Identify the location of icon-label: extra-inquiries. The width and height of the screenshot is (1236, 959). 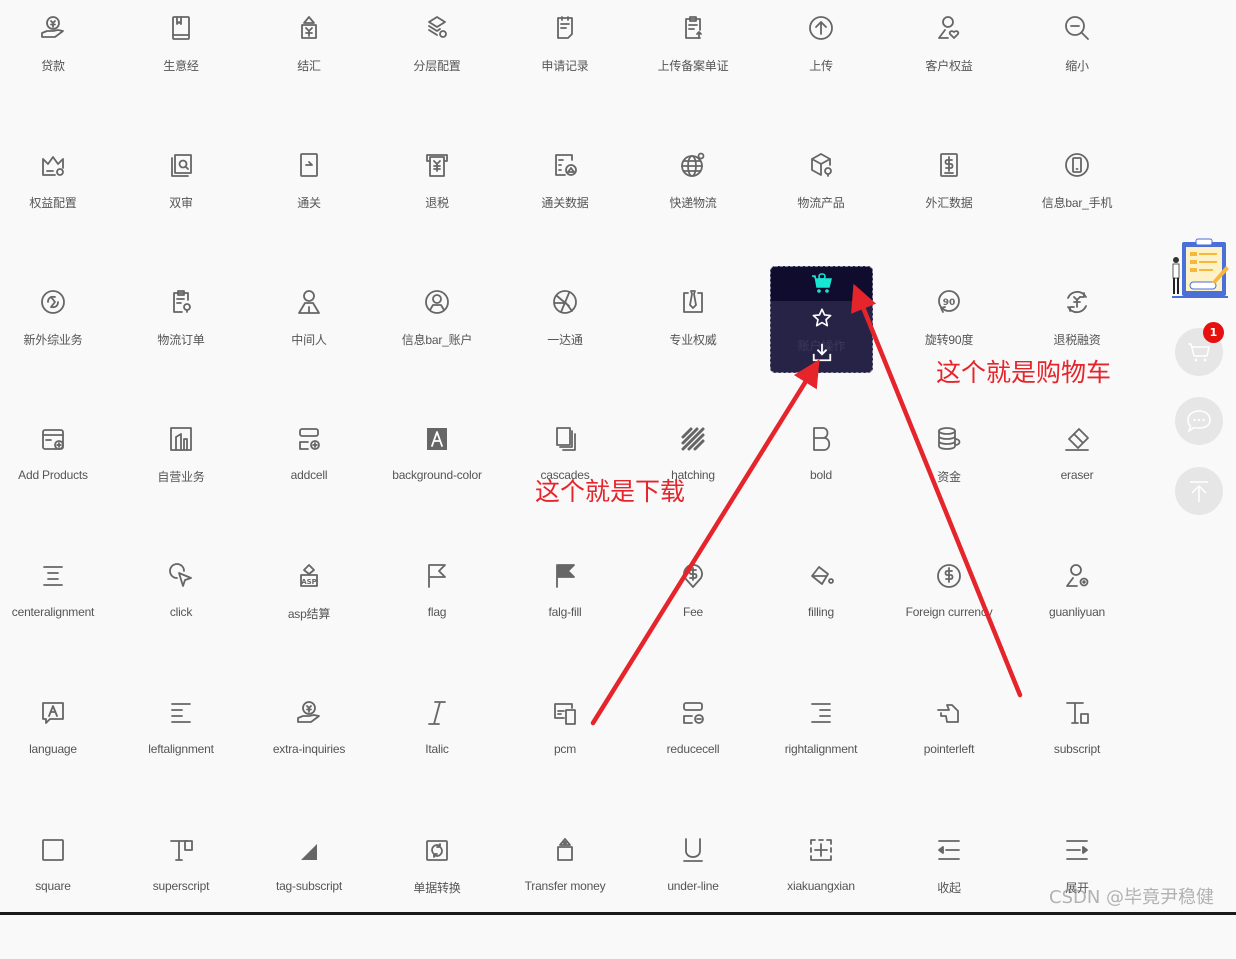
(309, 749).